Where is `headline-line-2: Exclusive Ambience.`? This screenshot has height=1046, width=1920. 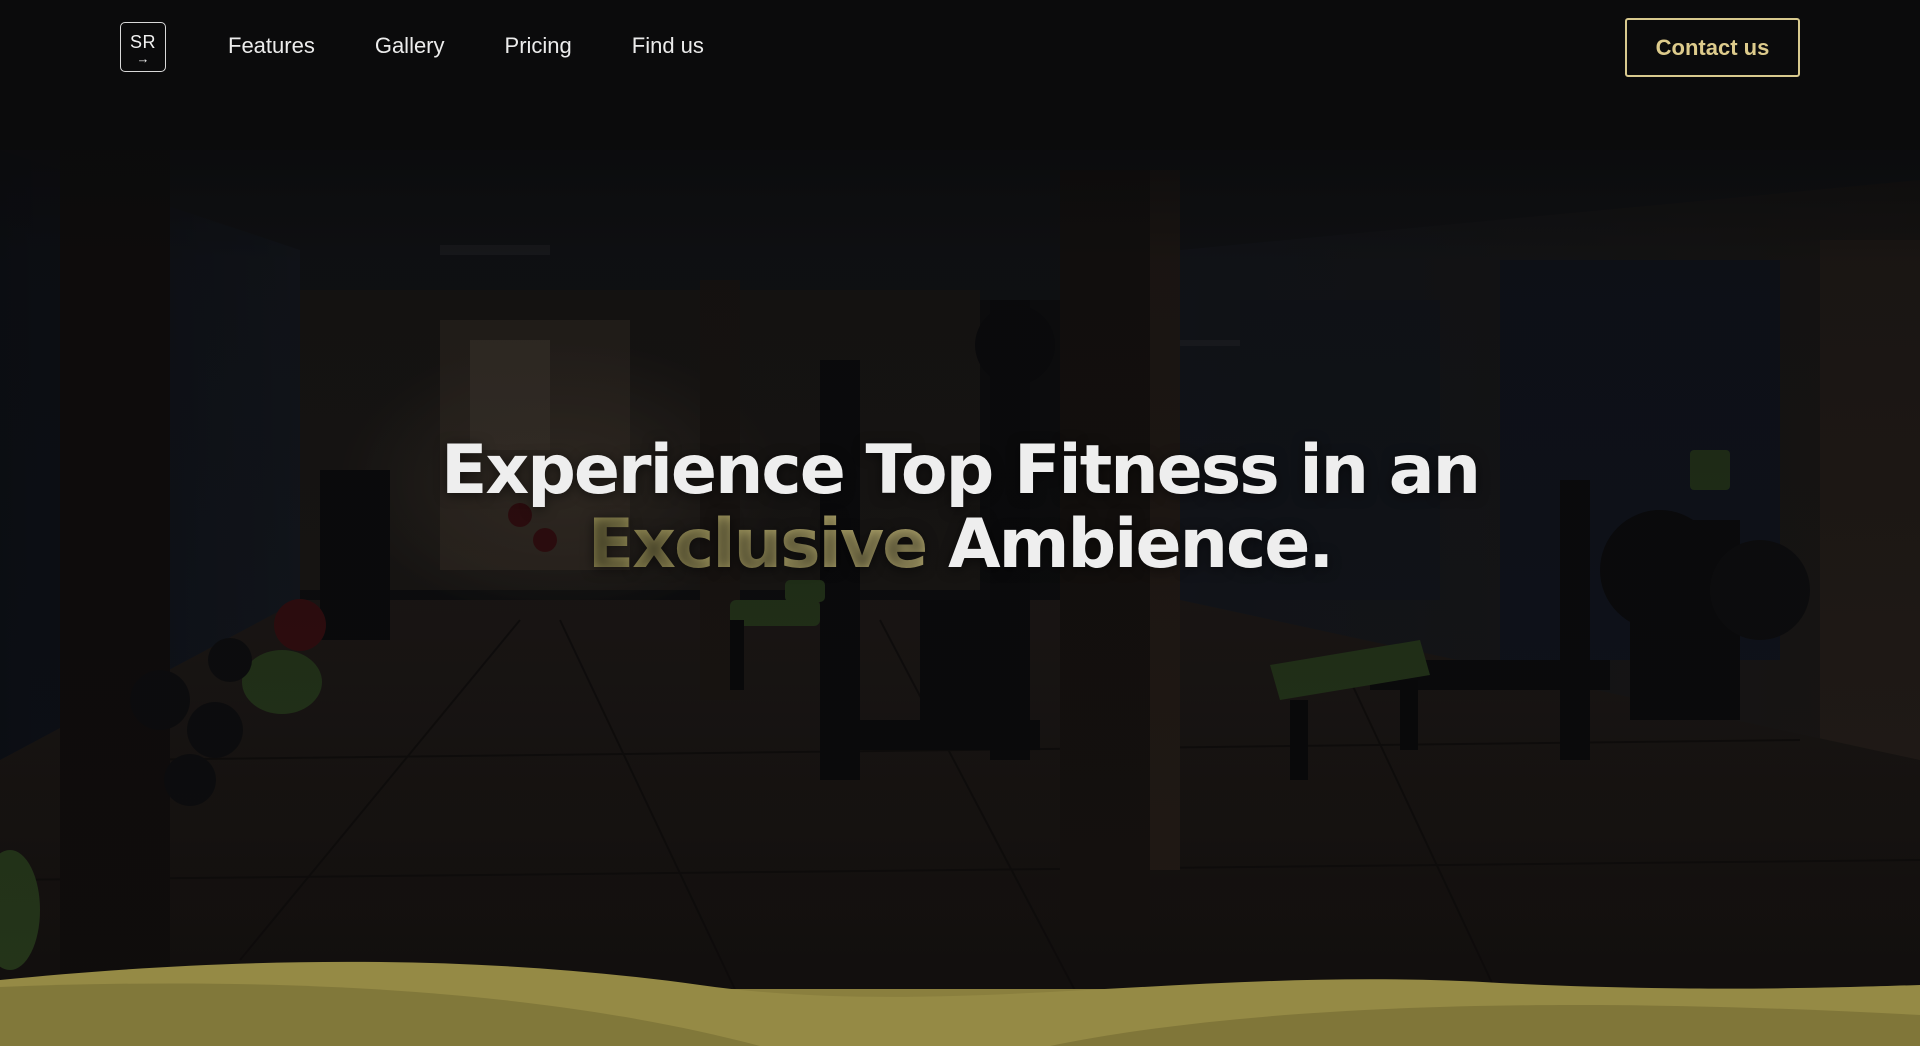 headline-line-2: Exclusive Ambience. is located at coordinates (960, 545).